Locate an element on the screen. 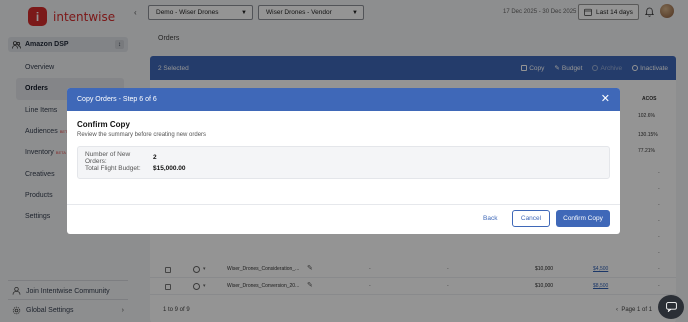 The width and height of the screenshot is (688, 322). chat-icon is located at coordinates (671, 307).